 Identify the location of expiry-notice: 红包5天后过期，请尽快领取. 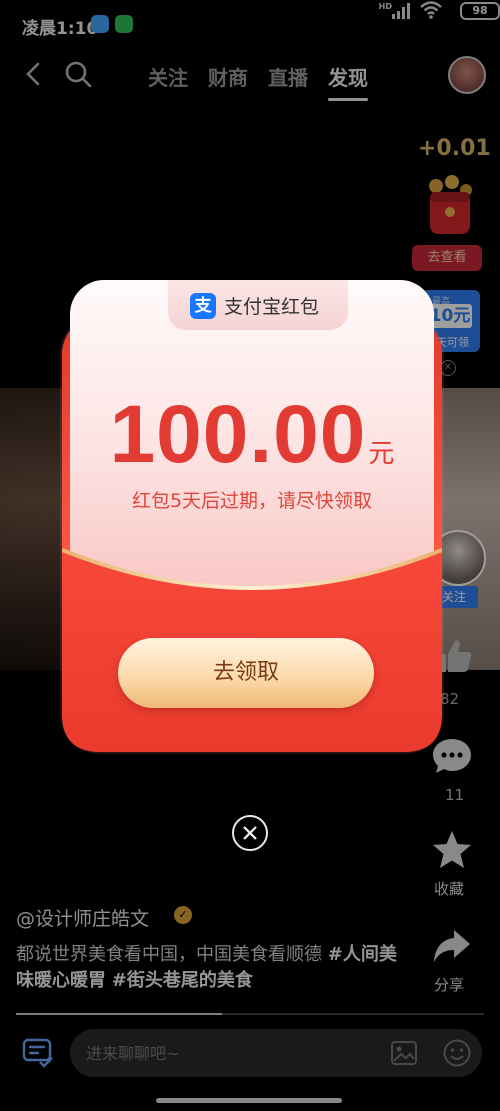
(252, 501).